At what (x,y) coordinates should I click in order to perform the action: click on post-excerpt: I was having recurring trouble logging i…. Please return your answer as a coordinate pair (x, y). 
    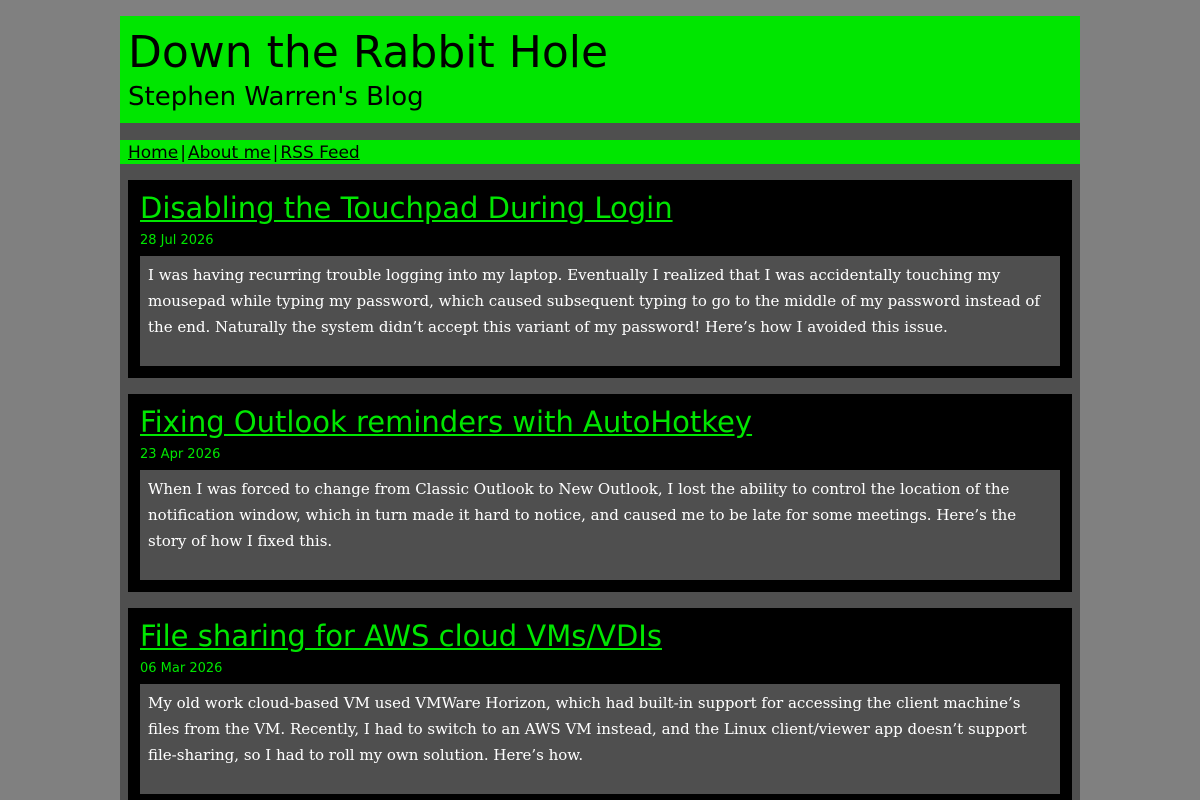
    Looking at the image, I should click on (600, 311).